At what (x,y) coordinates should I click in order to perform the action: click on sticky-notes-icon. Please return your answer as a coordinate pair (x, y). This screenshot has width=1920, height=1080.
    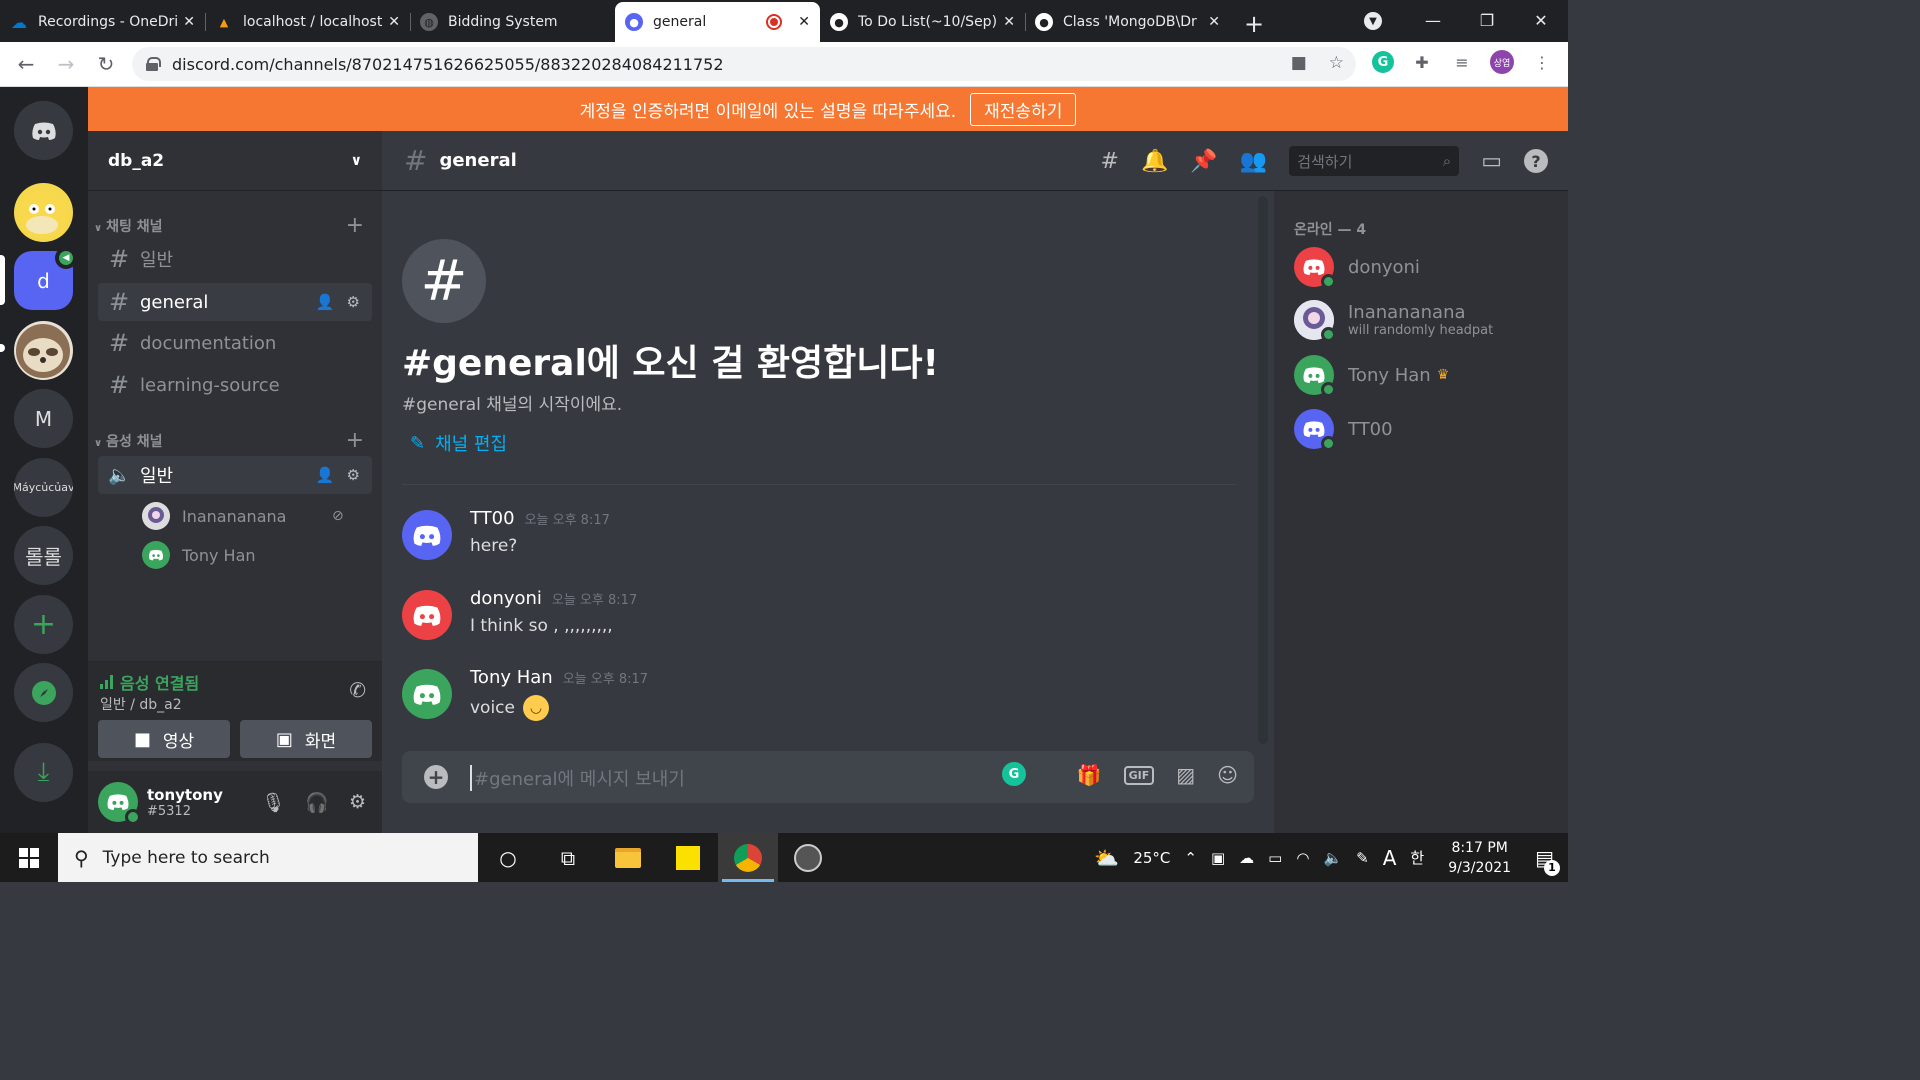
    Looking at the image, I should click on (688, 857).